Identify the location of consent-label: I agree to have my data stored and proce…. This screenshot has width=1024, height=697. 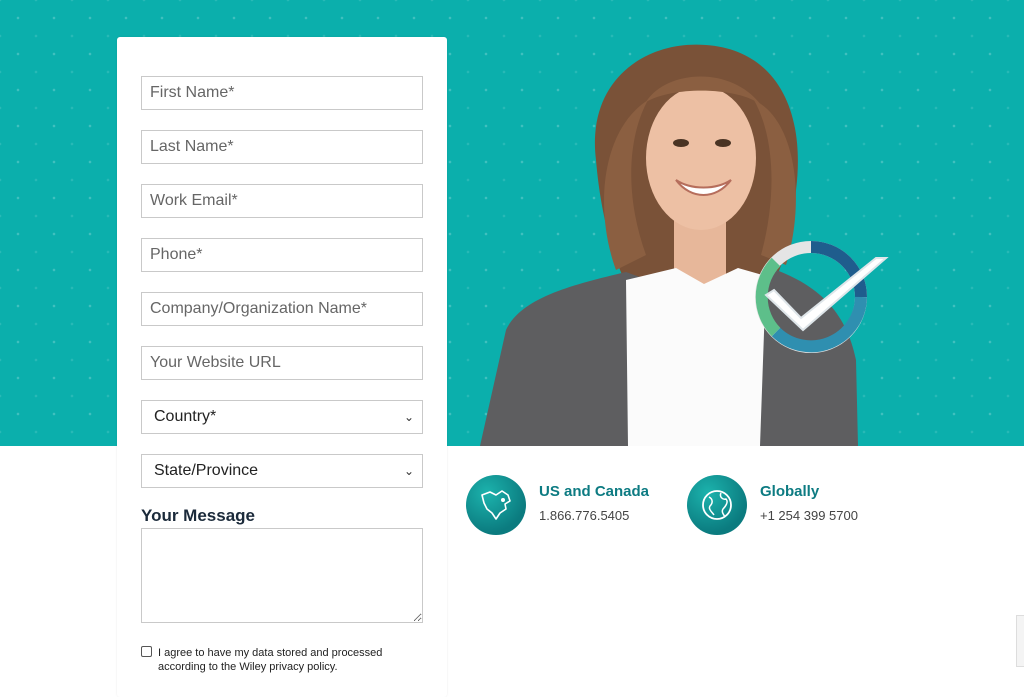
(270, 660).